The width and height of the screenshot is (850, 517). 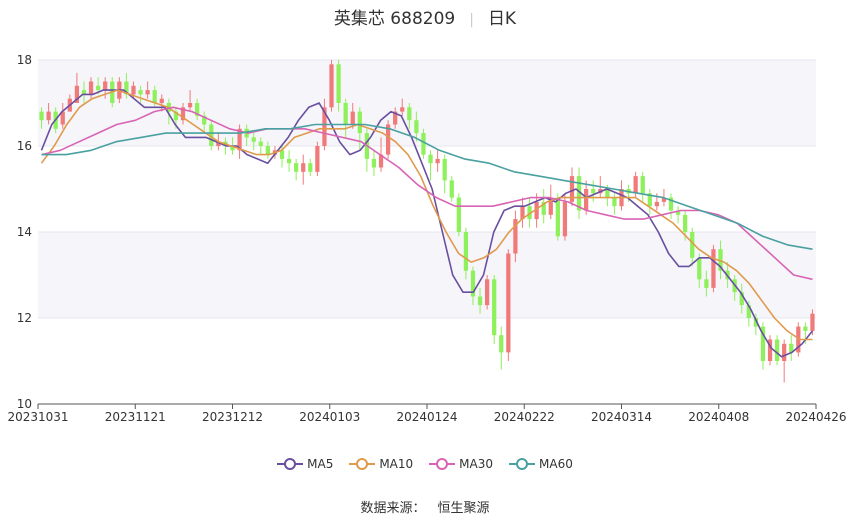 What do you see at coordinates (305, 464) in the screenshot?
I see `legend-item-ma5: MA5` at bounding box center [305, 464].